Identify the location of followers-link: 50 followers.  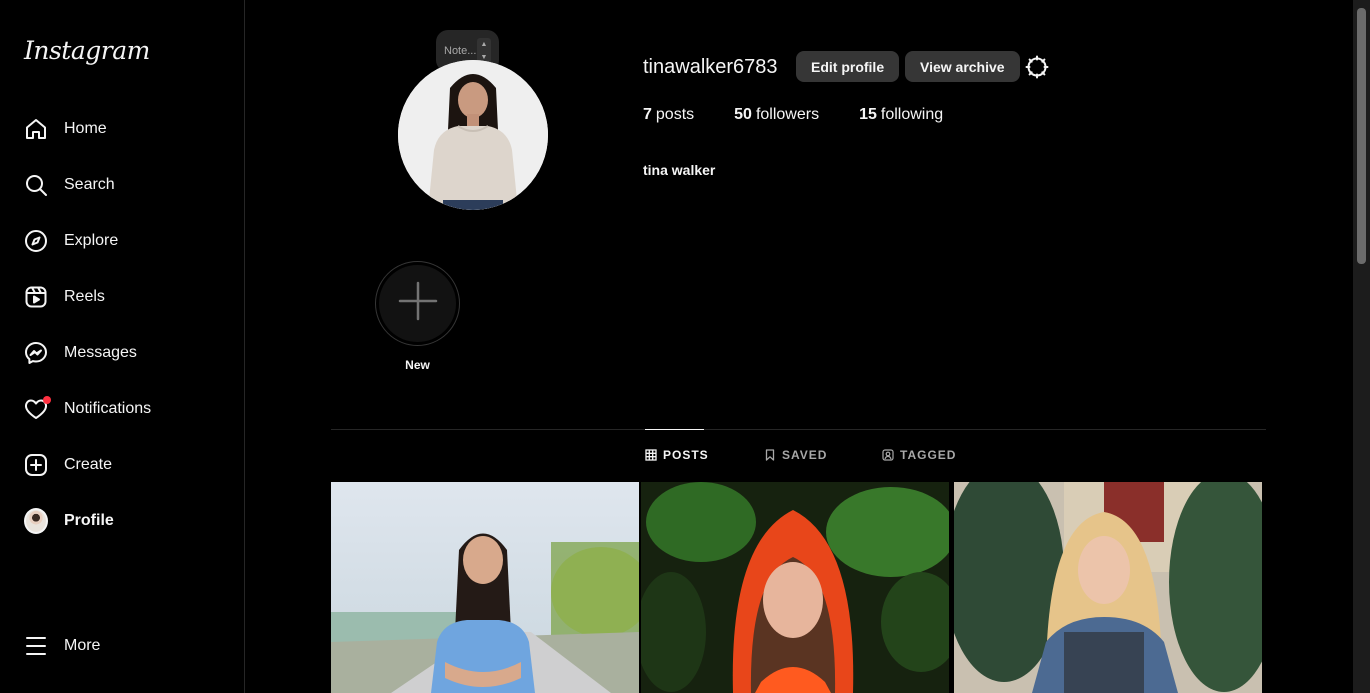
(776, 115).